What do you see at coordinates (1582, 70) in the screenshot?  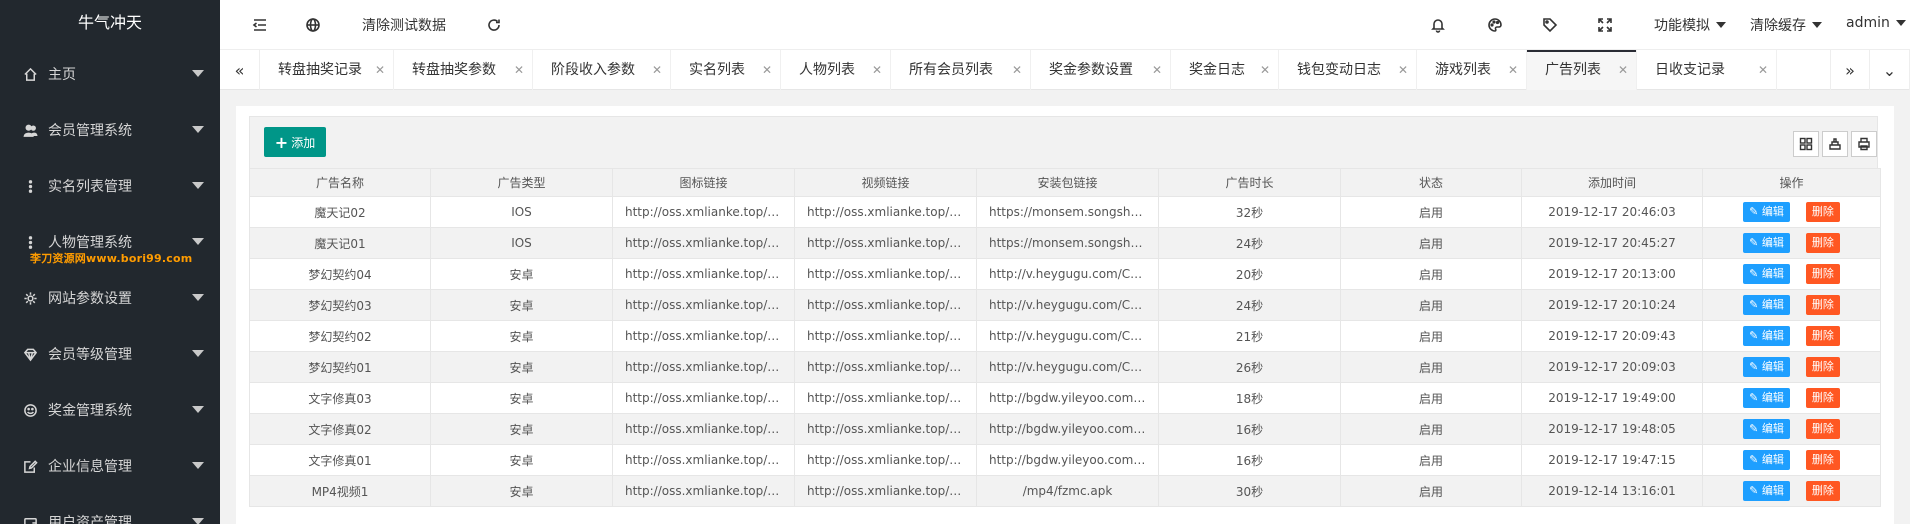 I see `tab-ad-list: 广告列表 ✕` at bounding box center [1582, 70].